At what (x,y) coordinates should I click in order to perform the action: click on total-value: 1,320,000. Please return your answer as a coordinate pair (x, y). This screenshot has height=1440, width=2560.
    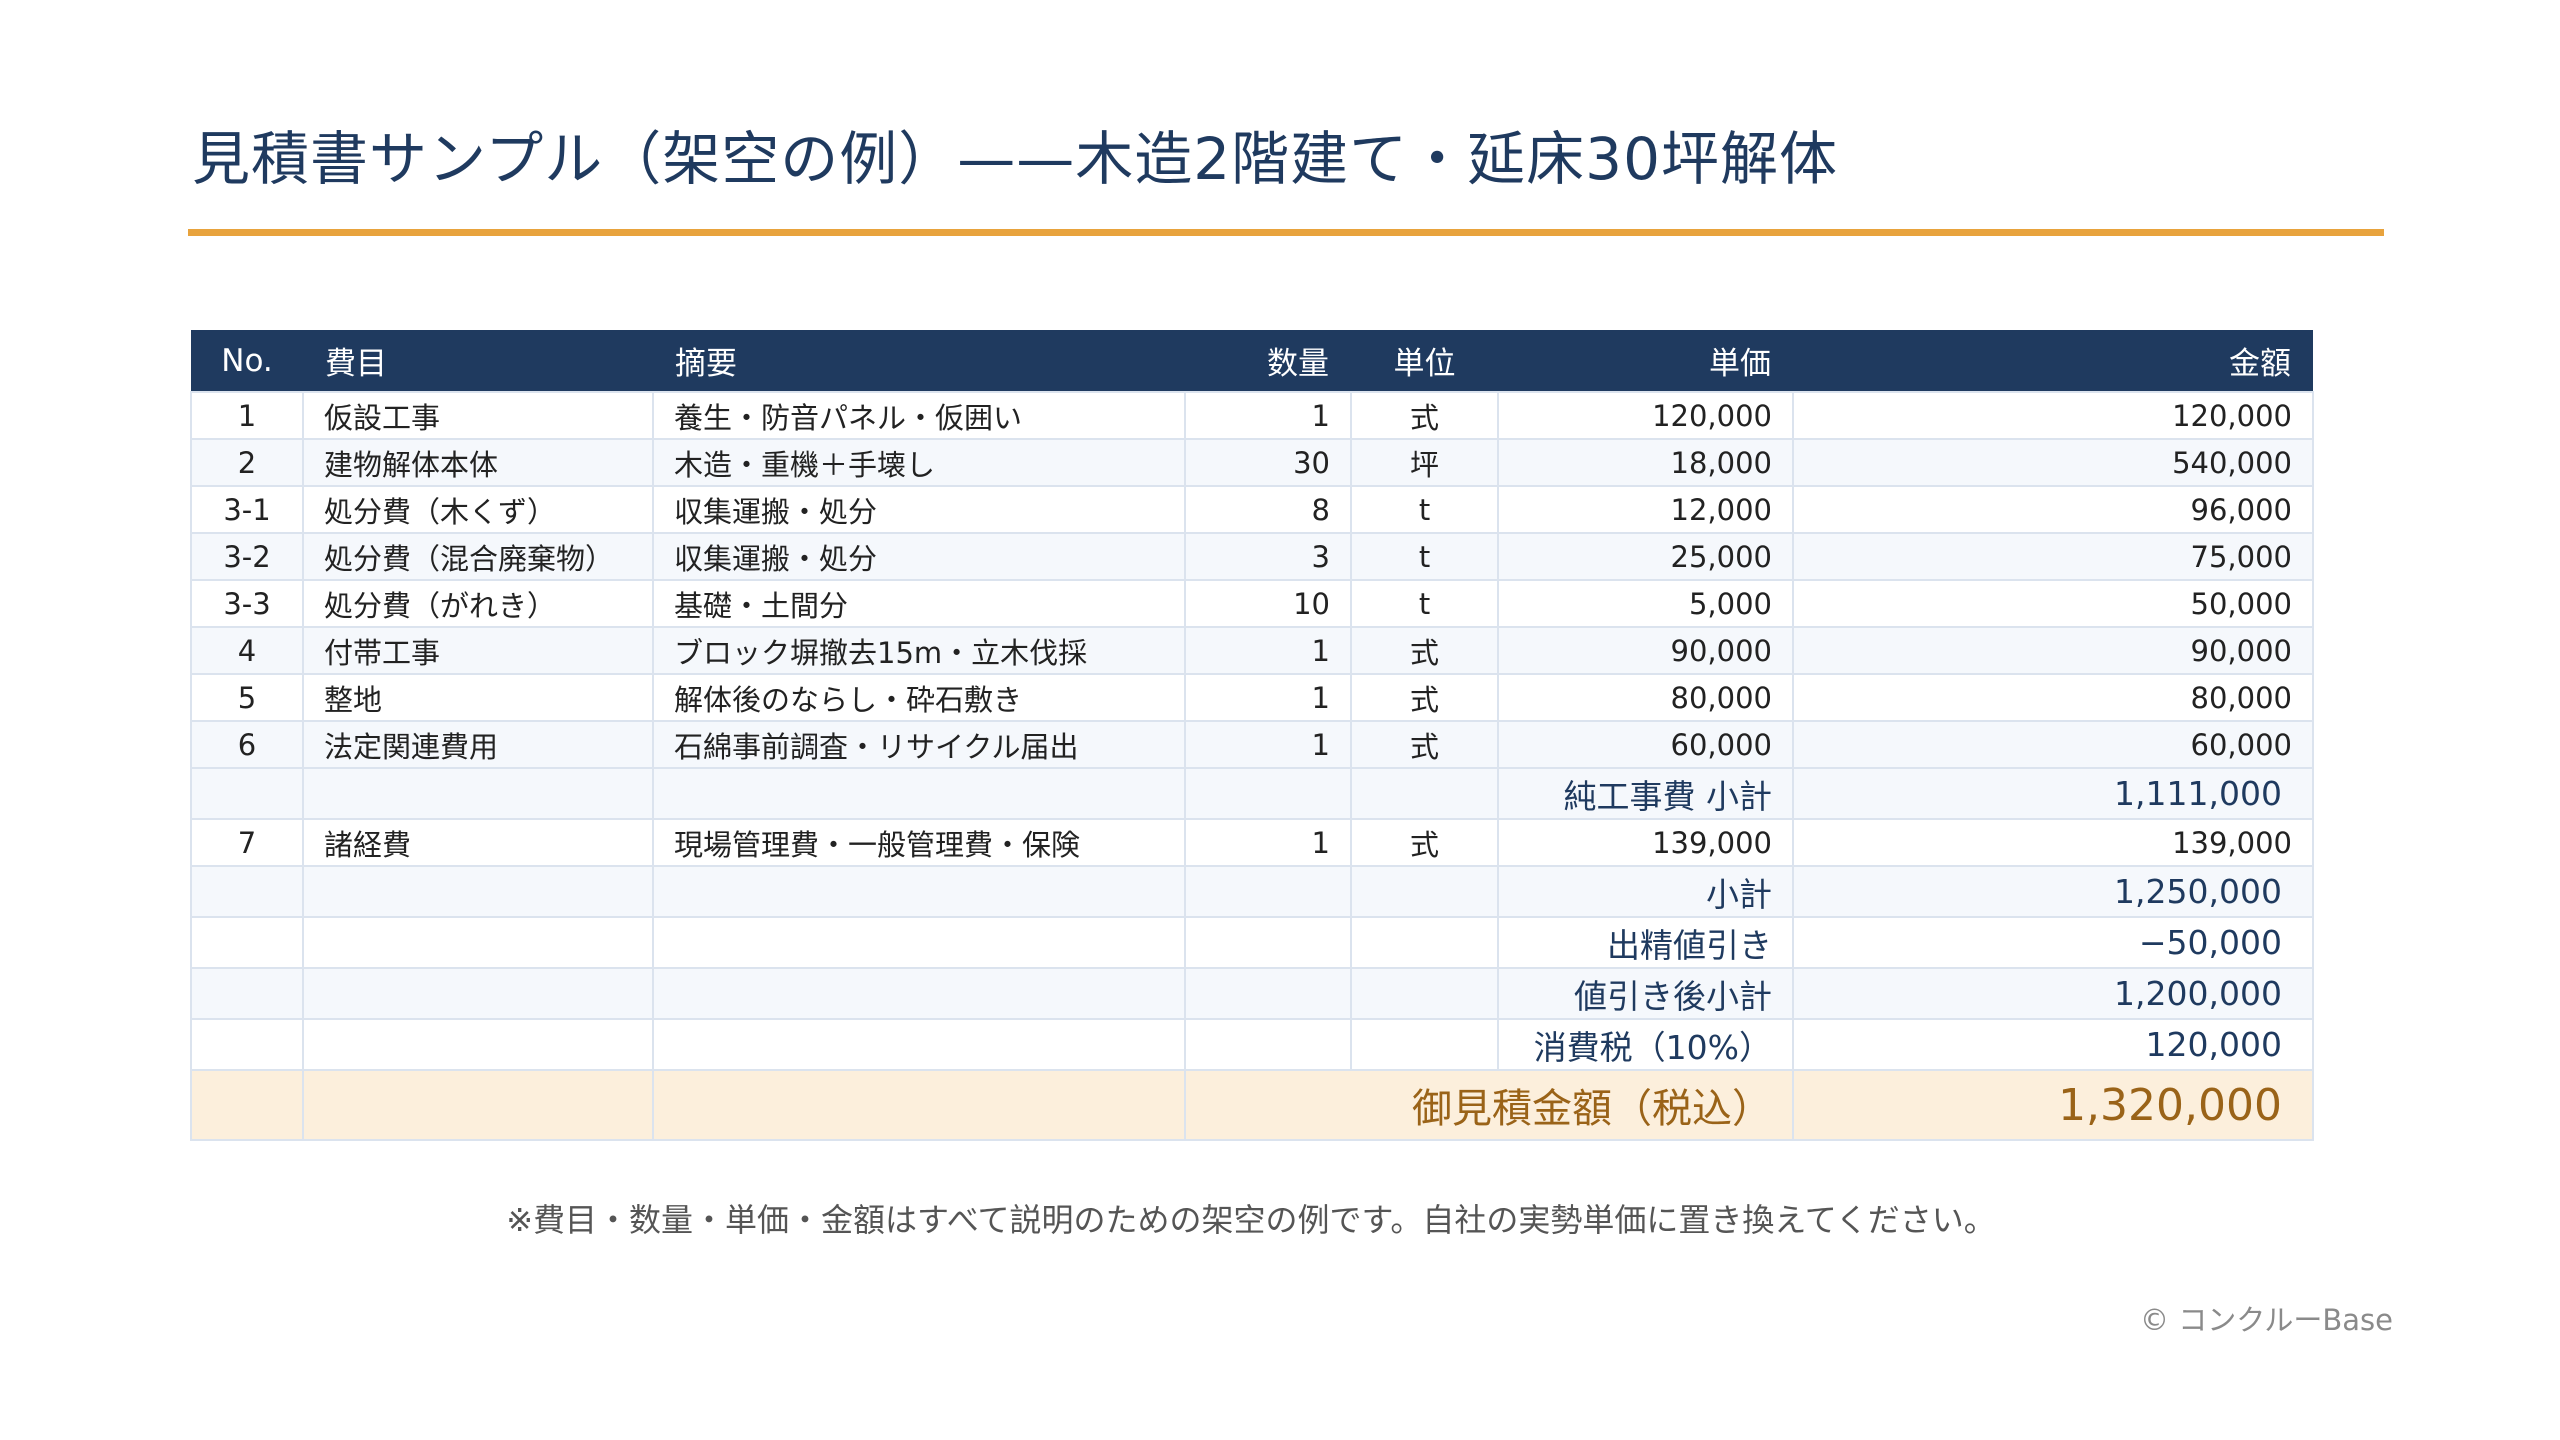
    Looking at the image, I should click on (2053, 1105).